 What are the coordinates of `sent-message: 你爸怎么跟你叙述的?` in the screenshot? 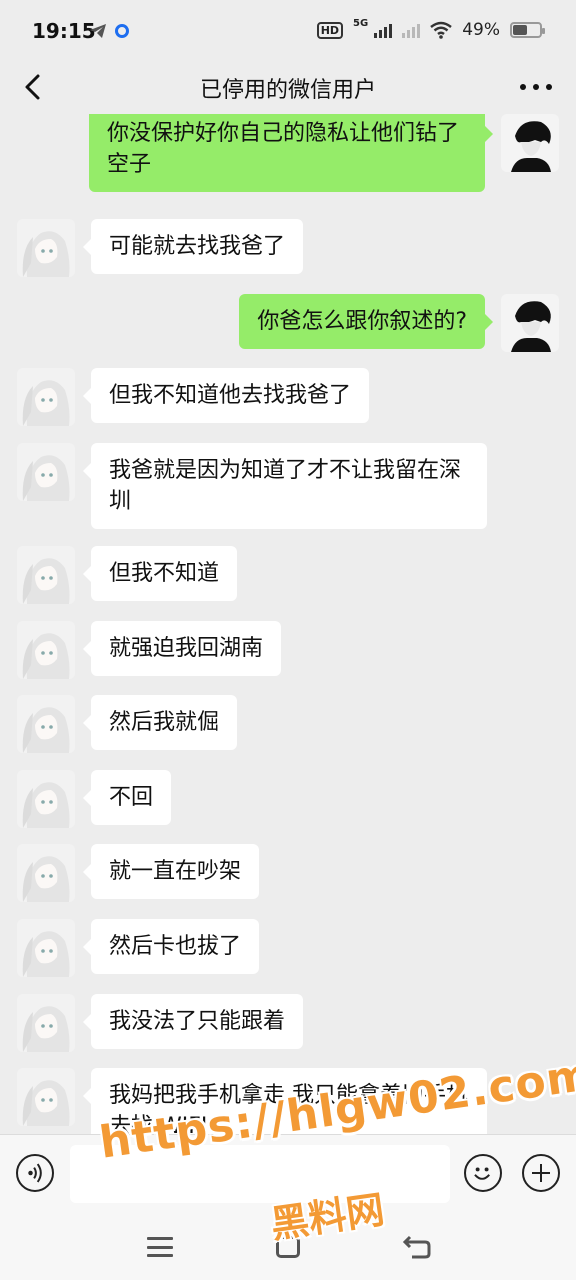 It's located at (288, 323).